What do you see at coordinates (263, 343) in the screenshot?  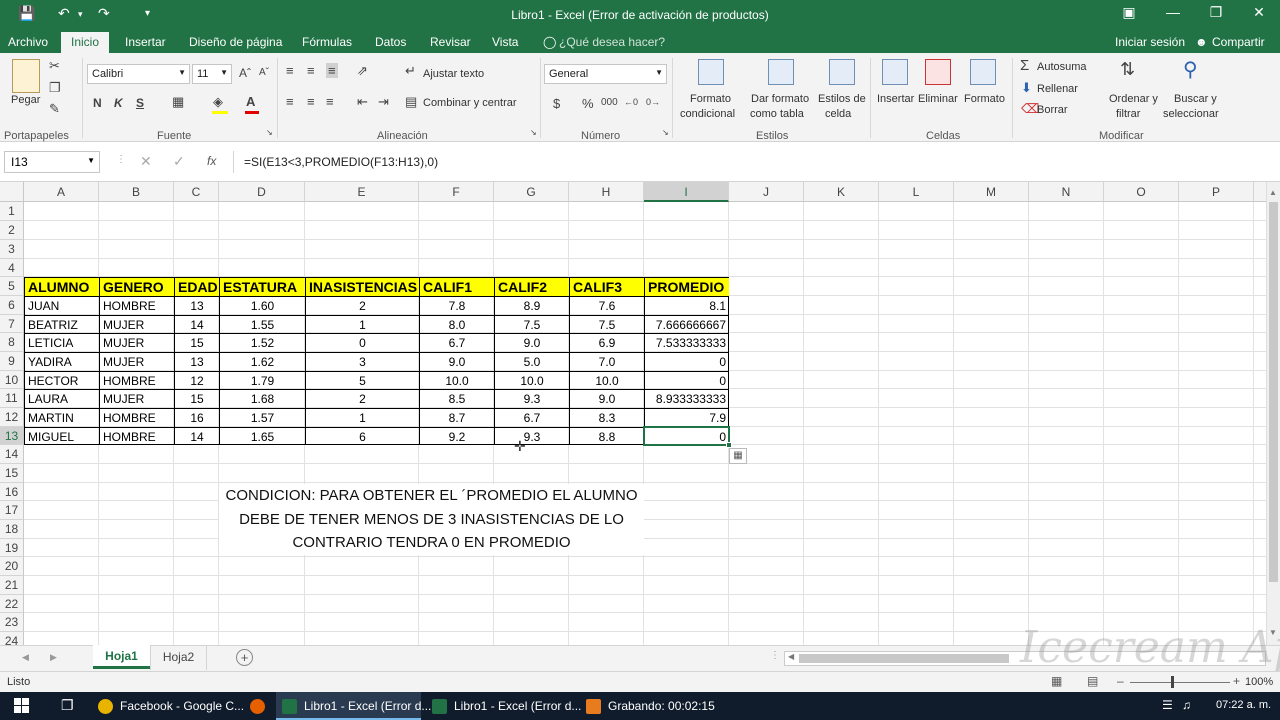 I see `table-cell: 1.52` at bounding box center [263, 343].